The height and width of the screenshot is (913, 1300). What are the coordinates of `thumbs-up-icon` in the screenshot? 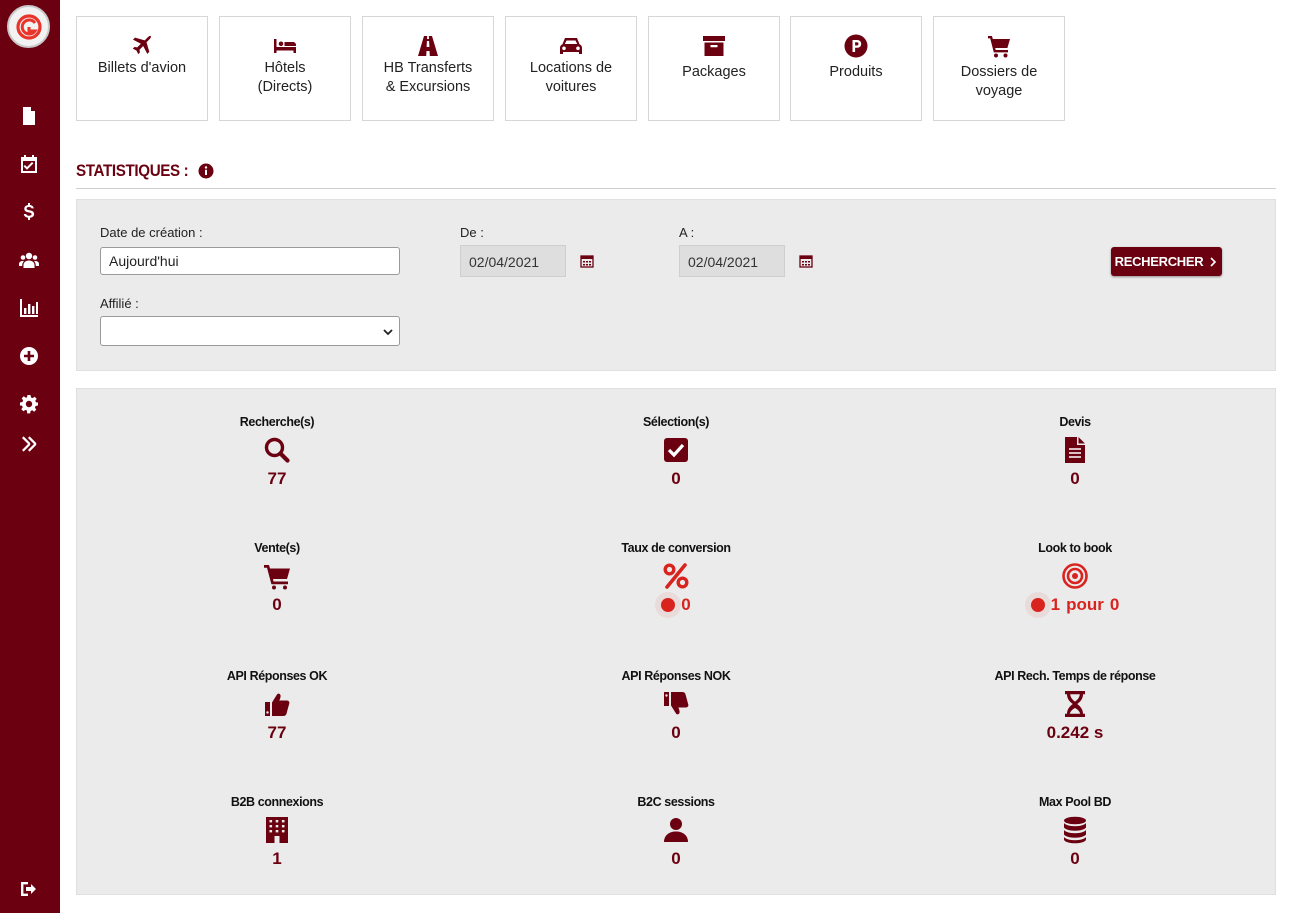 It's located at (277, 704).